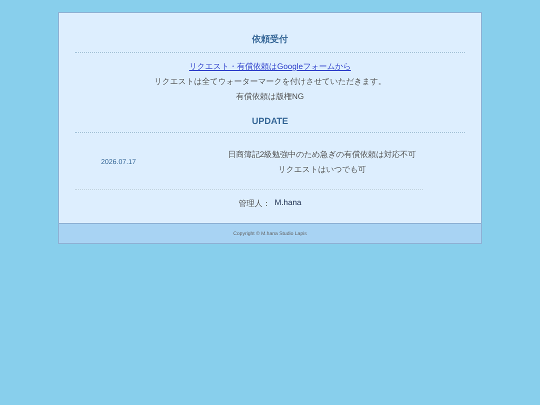 This screenshot has width=540, height=405. I want to click on section-title: 依頼受付, so click(270, 43).